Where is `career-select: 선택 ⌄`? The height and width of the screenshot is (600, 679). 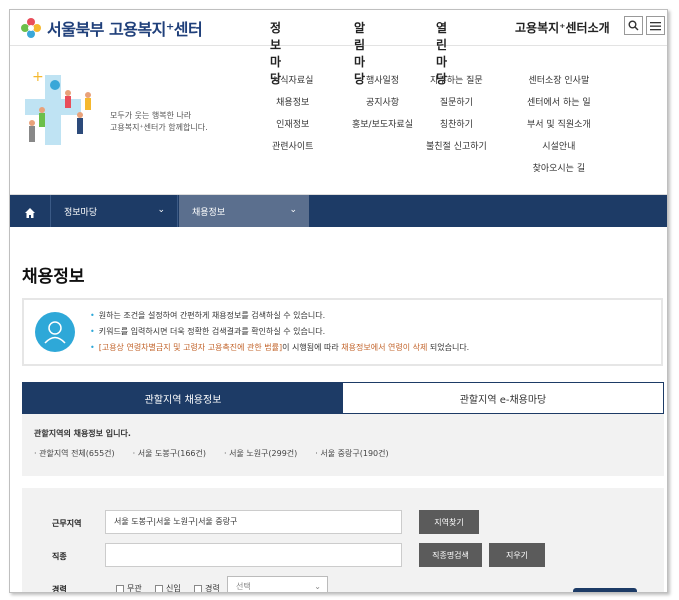 career-select: 선택 ⌄ is located at coordinates (277, 584).